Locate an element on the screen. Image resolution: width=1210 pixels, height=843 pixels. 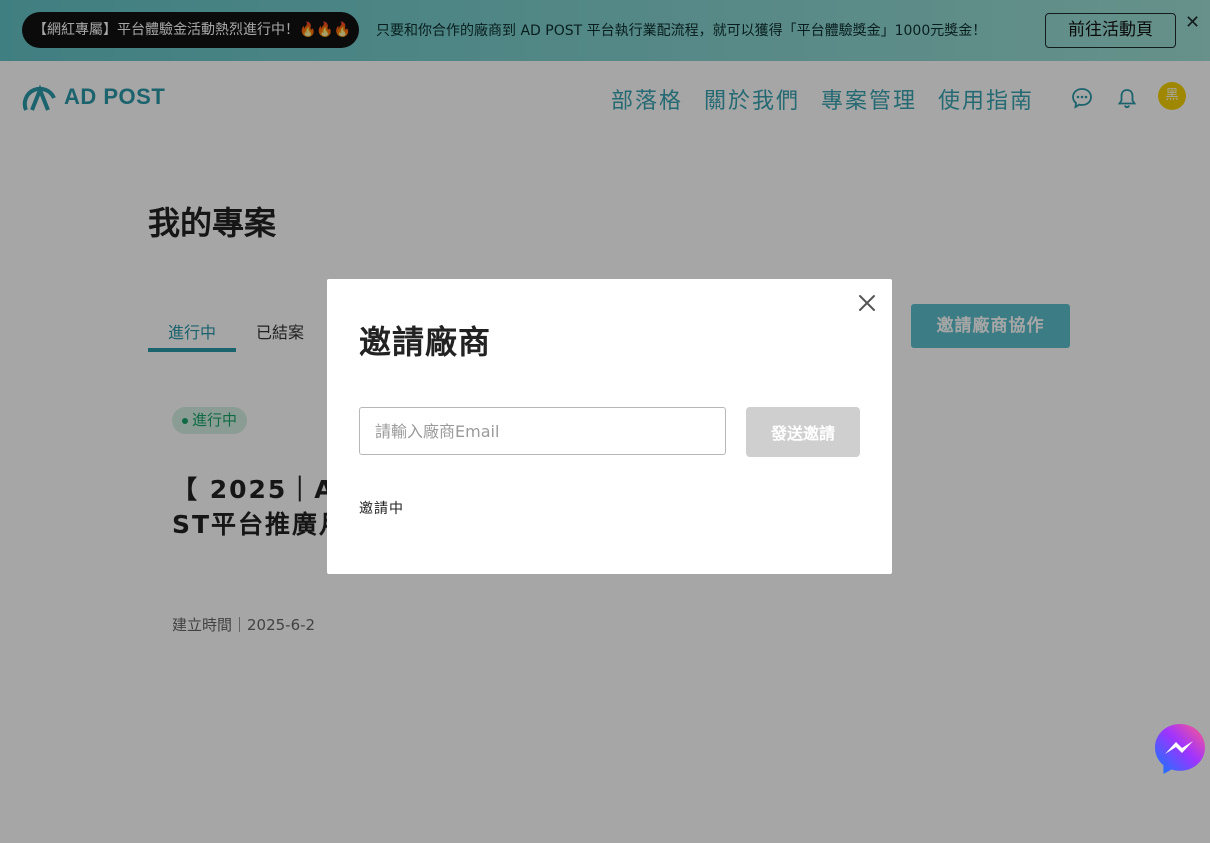
vendor-email-input is located at coordinates (542, 431).